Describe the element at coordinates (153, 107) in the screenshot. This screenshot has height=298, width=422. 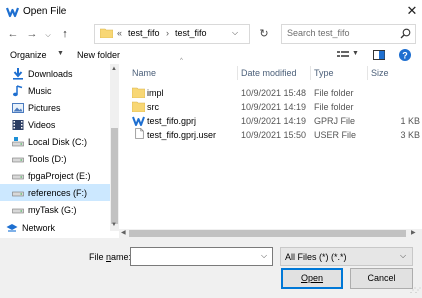
I see `file-name: src` at that location.